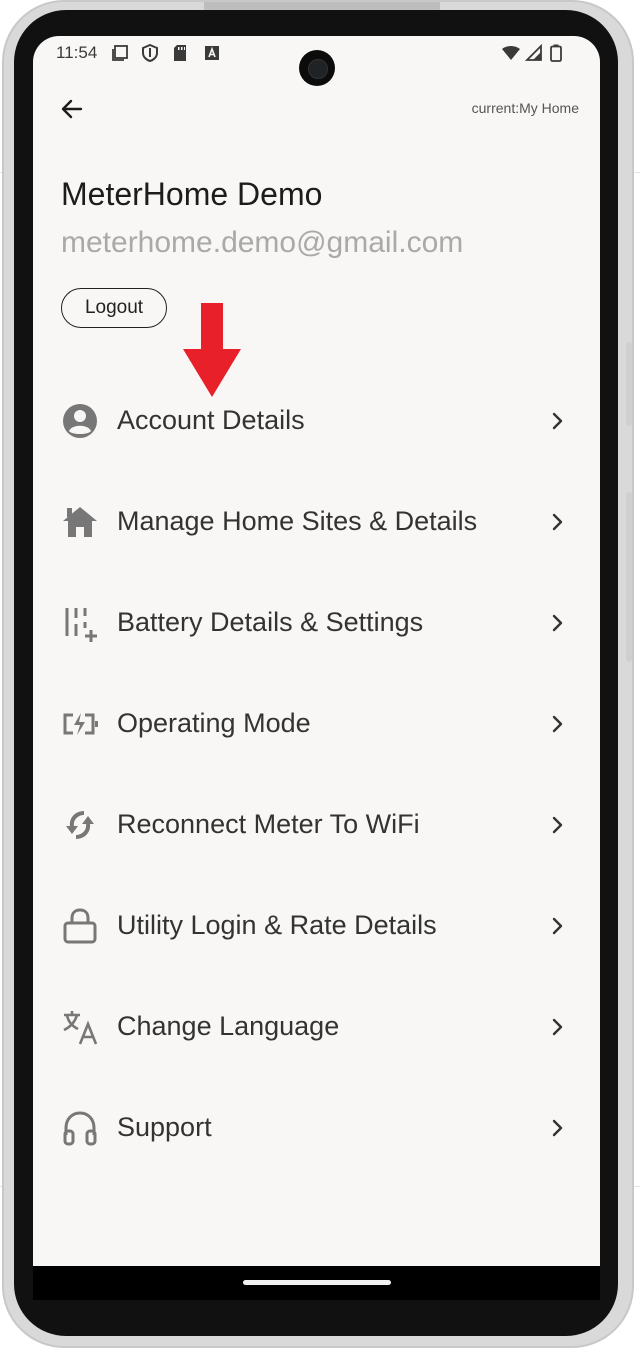 This screenshot has width=640, height=1348. Describe the element at coordinates (629, 384) in the screenshot. I see `volume-button` at that location.